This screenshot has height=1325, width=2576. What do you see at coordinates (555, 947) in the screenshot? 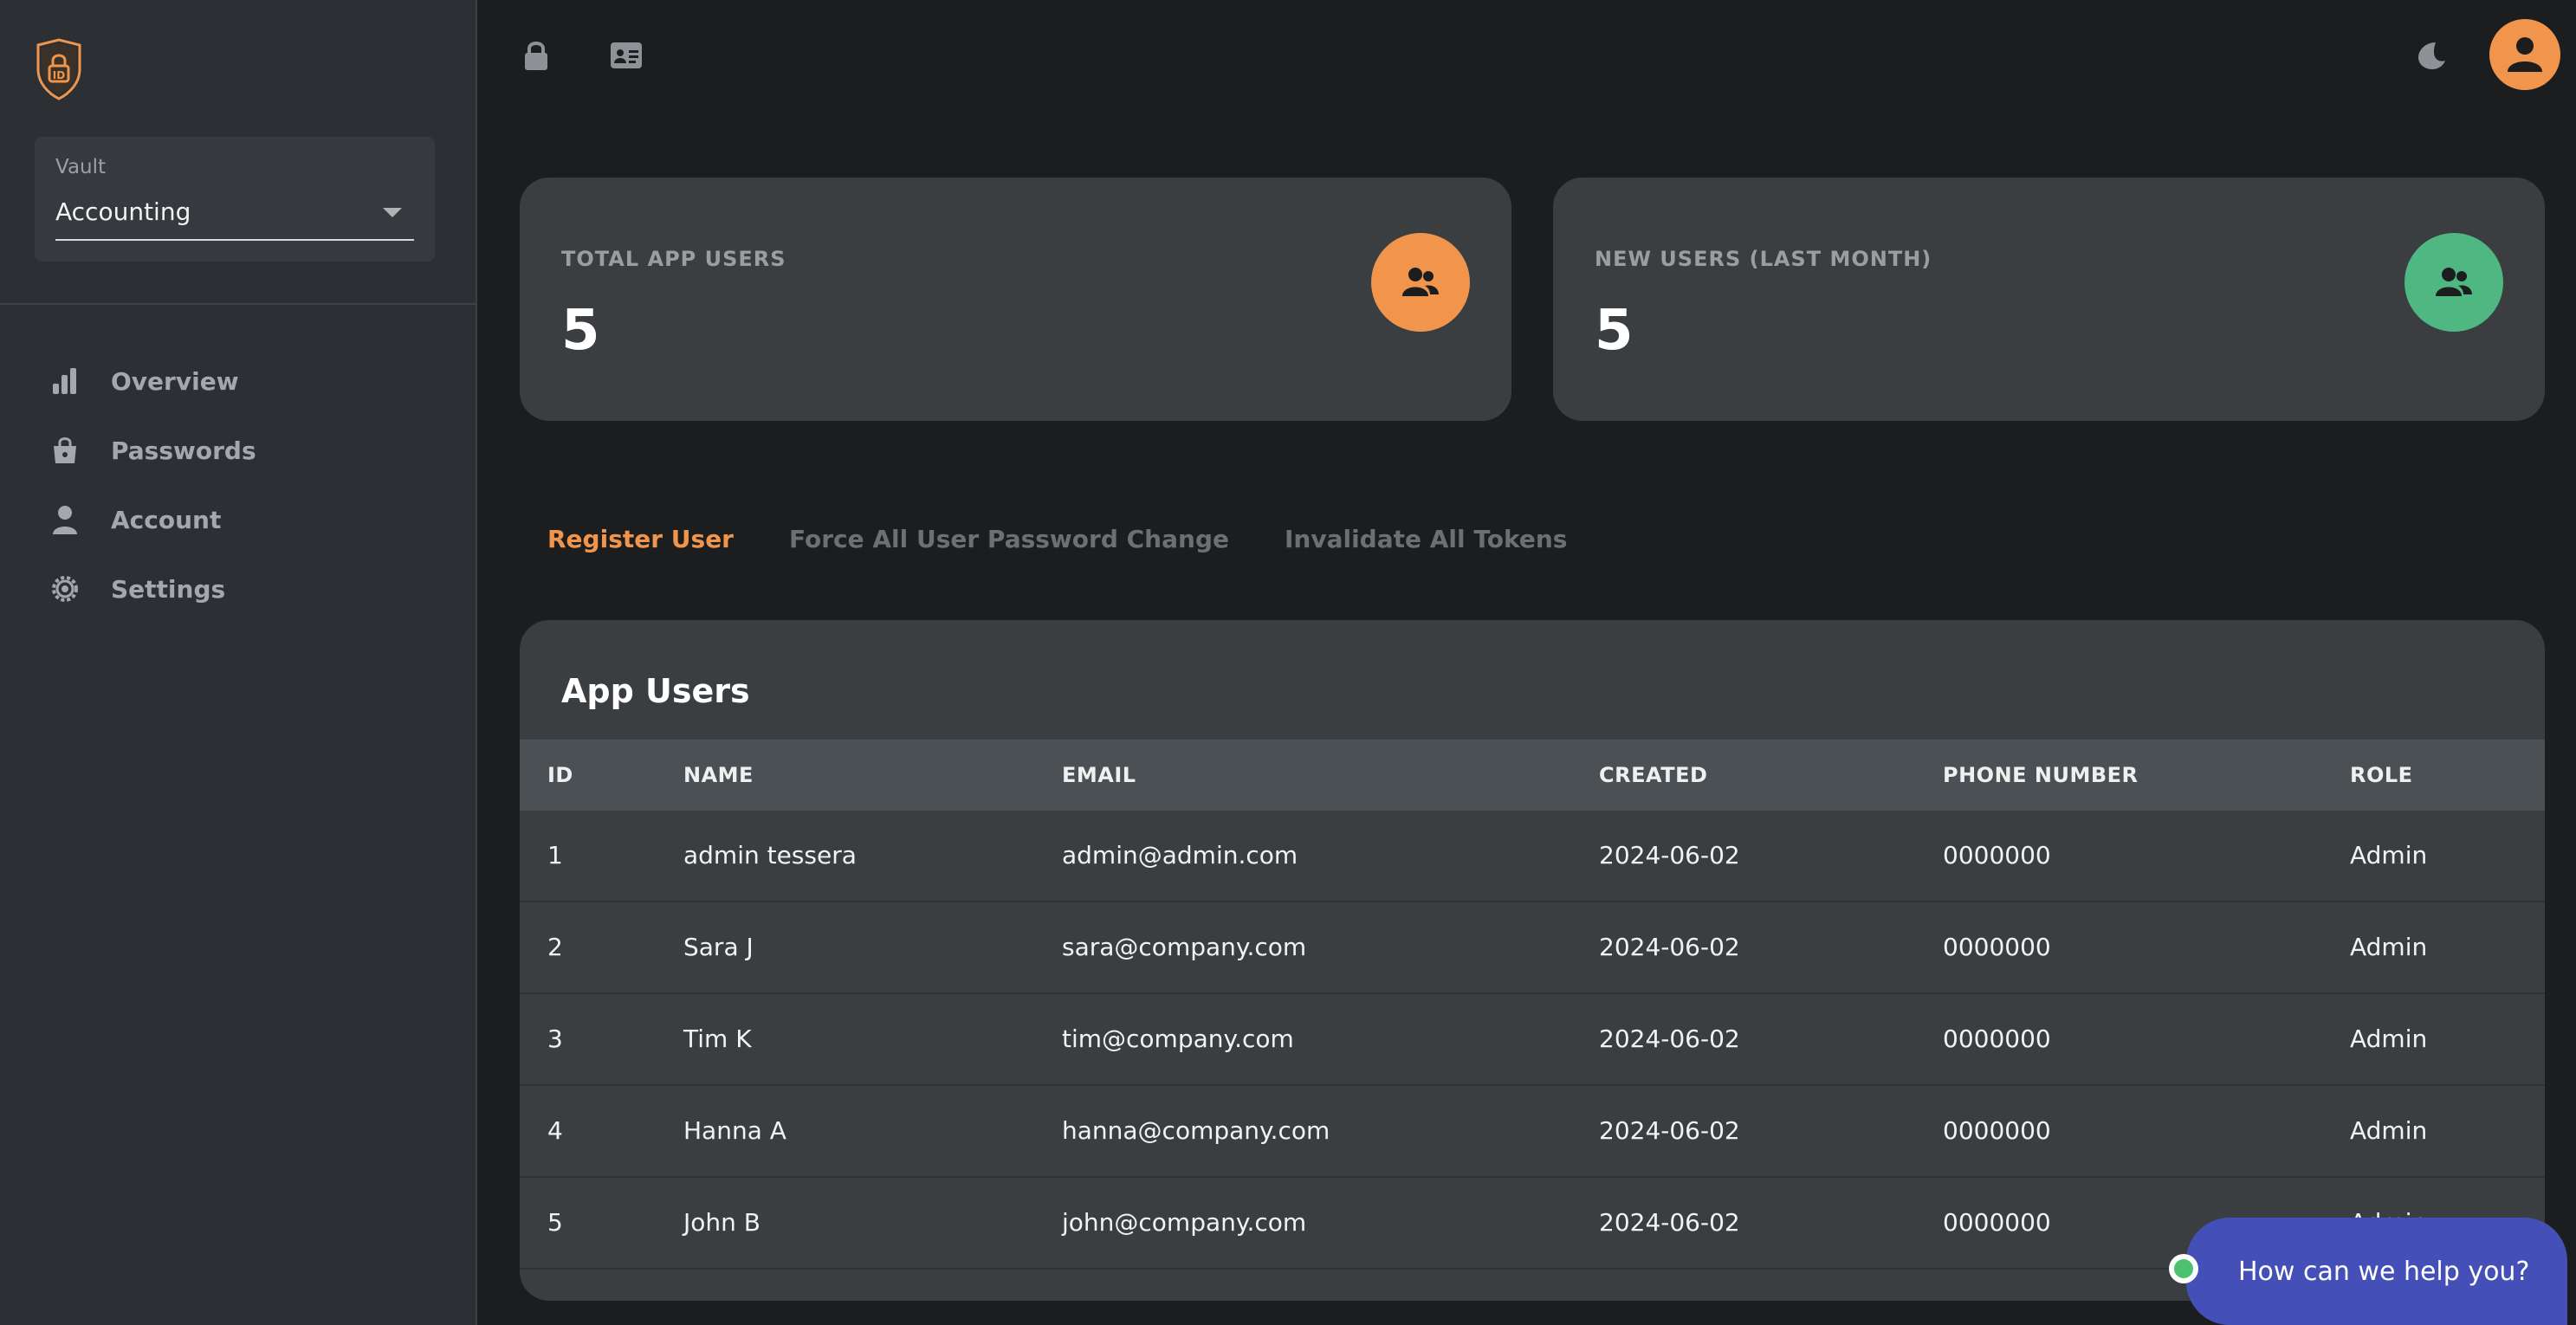
I see `cell-id: 2` at bounding box center [555, 947].